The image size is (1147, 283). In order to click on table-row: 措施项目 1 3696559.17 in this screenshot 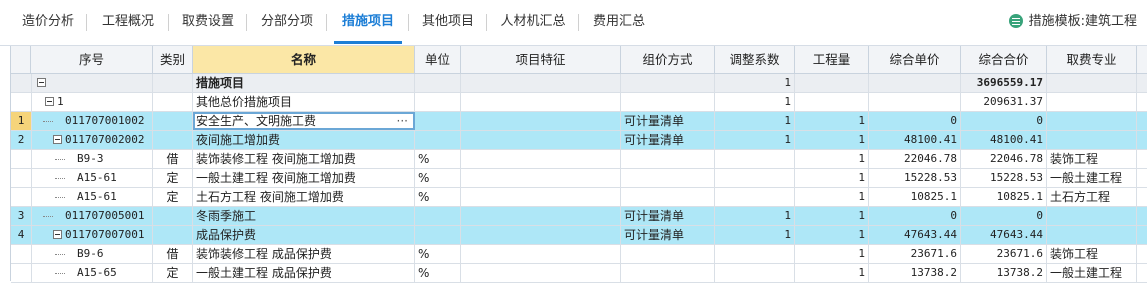, I will do `click(579, 83)`.